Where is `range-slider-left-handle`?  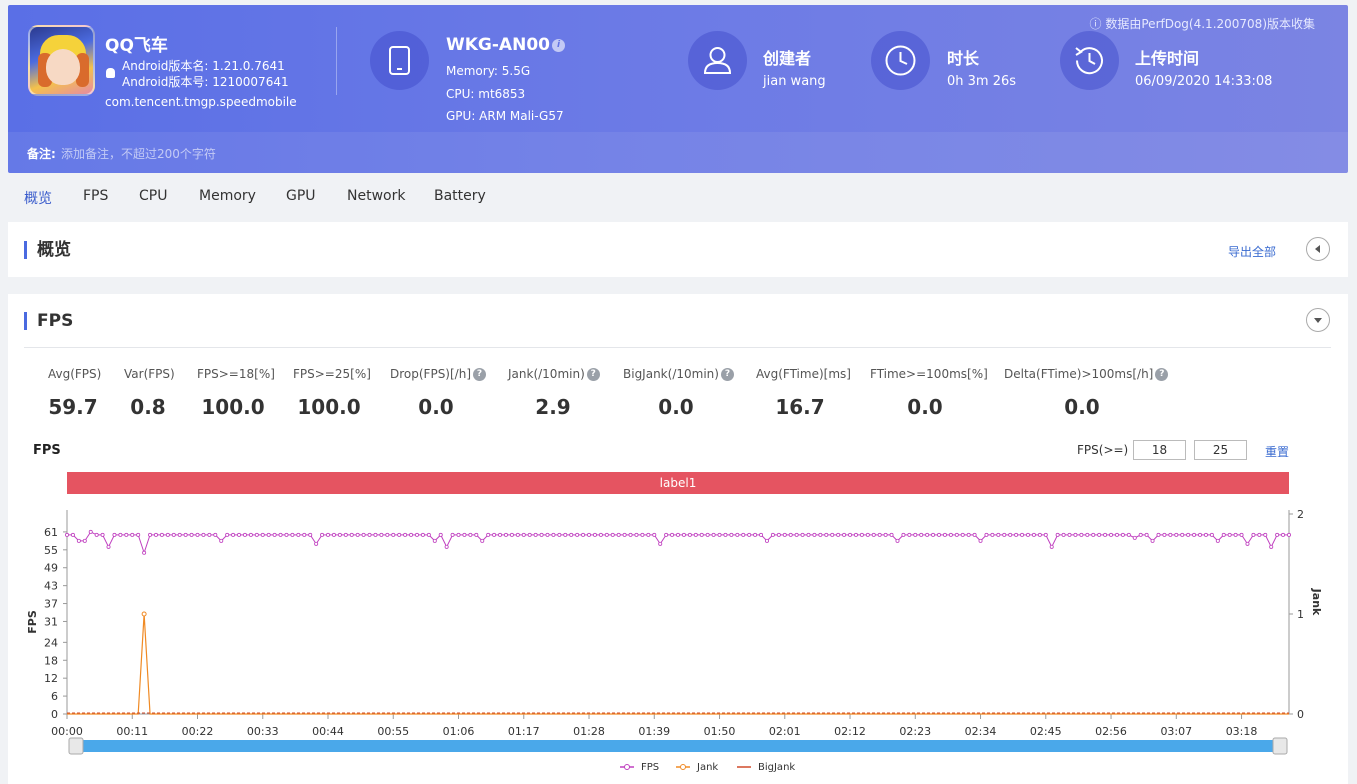 range-slider-left-handle is located at coordinates (76, 746).